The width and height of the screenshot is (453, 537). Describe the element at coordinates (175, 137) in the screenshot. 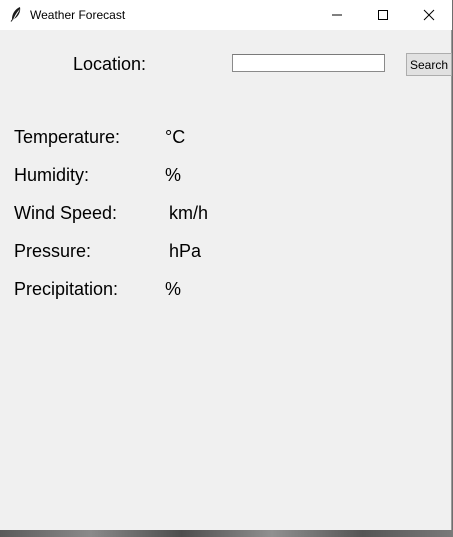

I see `temperature-unit: °C` at that location.